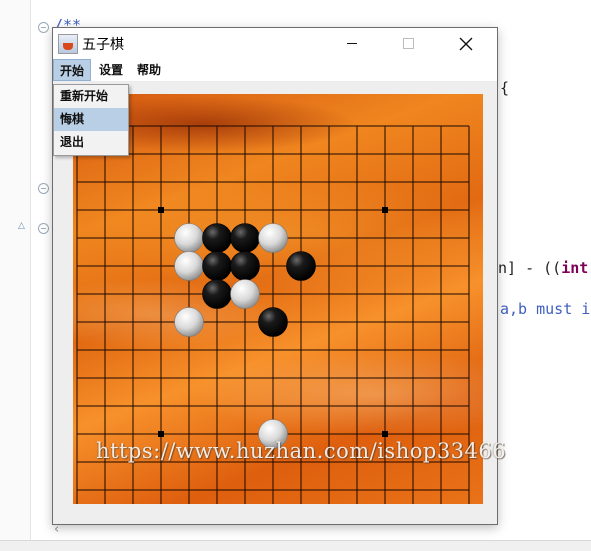 The height and width of the screenshot is (551, 591). I want to click on menu-item-exit: 退出, so click(91, 142).